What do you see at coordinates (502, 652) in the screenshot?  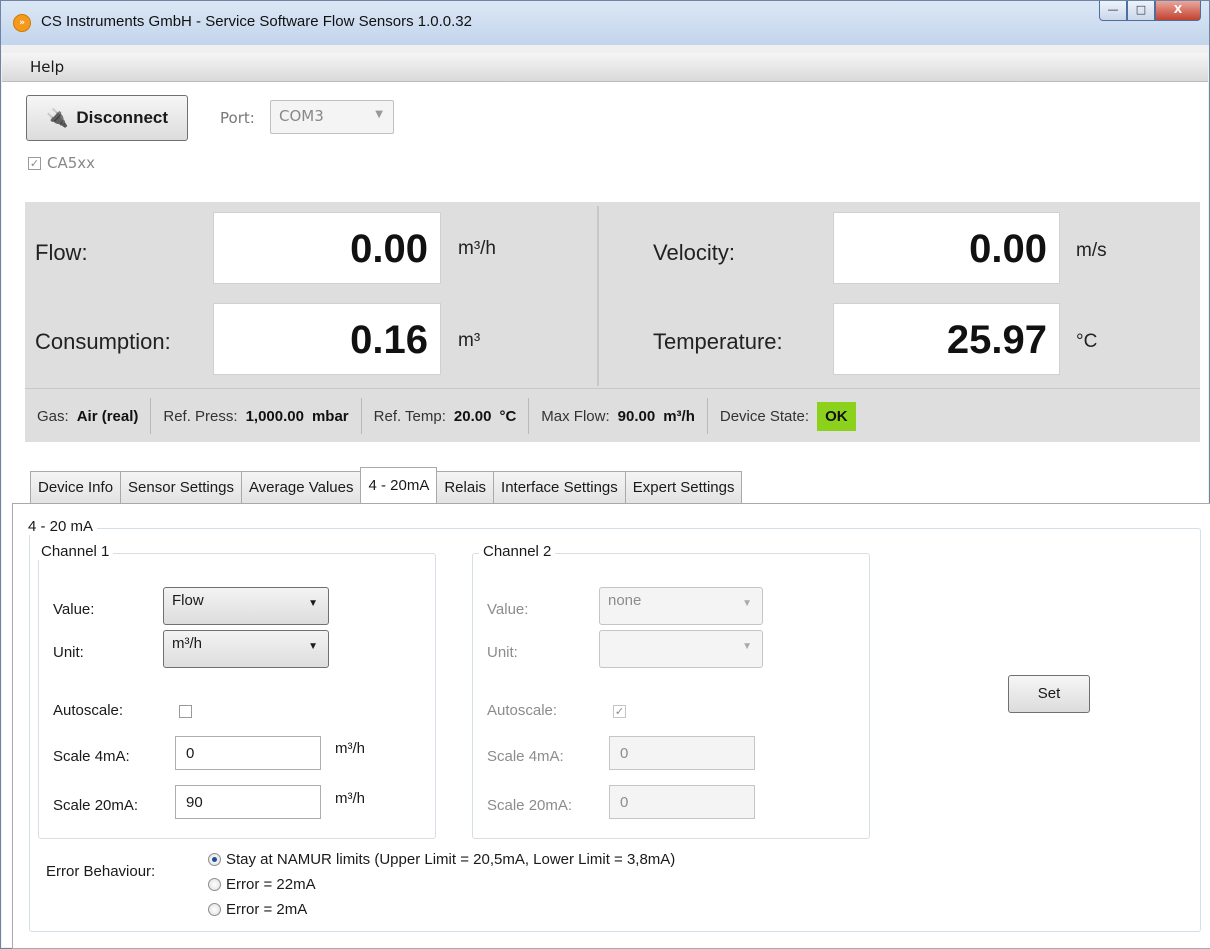 I see `ch2-unit-label: Unit:` at bounding box center [502, 652].